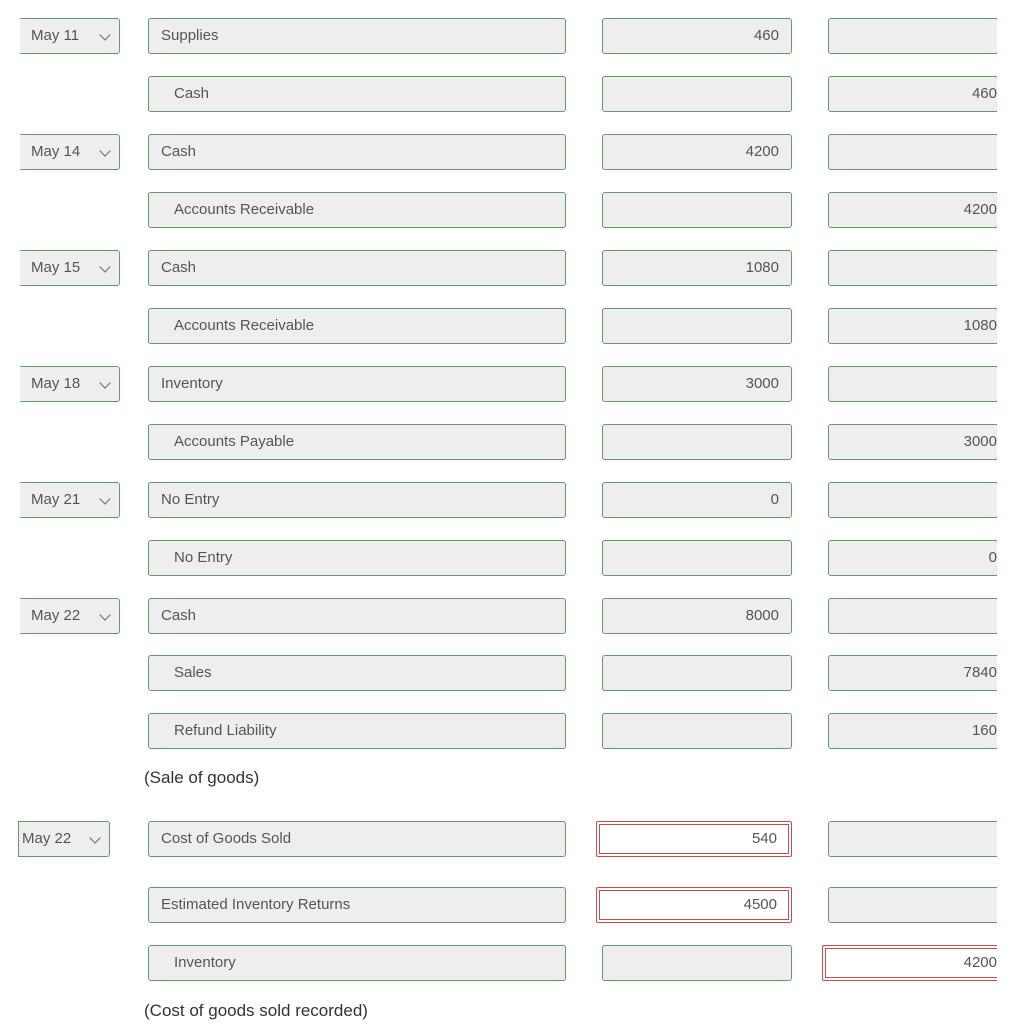 The image size is (1015, 1024). I want to click on account-input: Supplies, so click(357, 36).